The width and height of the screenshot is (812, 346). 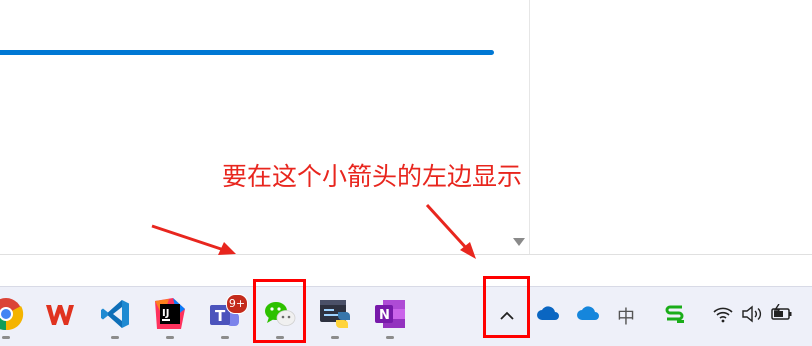 I want to click on highlight-box-wechat, so click(x=279, y=311).